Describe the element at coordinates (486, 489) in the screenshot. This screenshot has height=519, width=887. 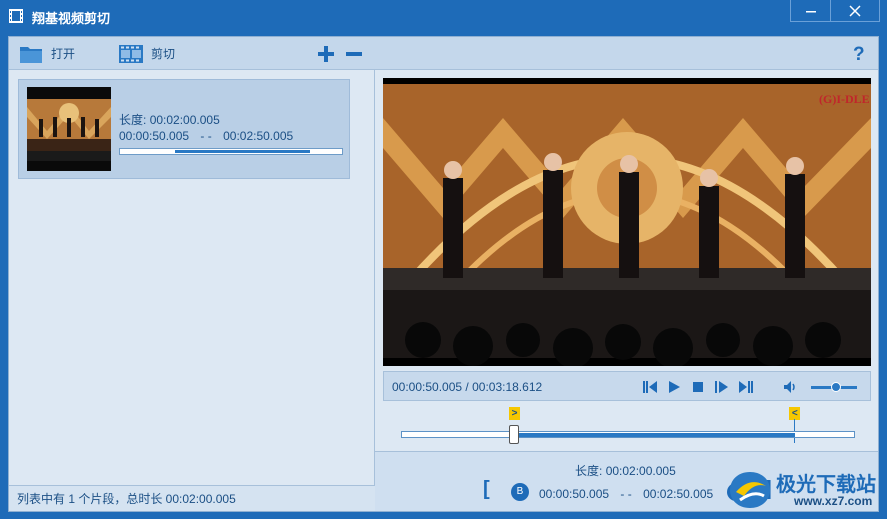
I see `set-start-bracket-button: [` at that location.